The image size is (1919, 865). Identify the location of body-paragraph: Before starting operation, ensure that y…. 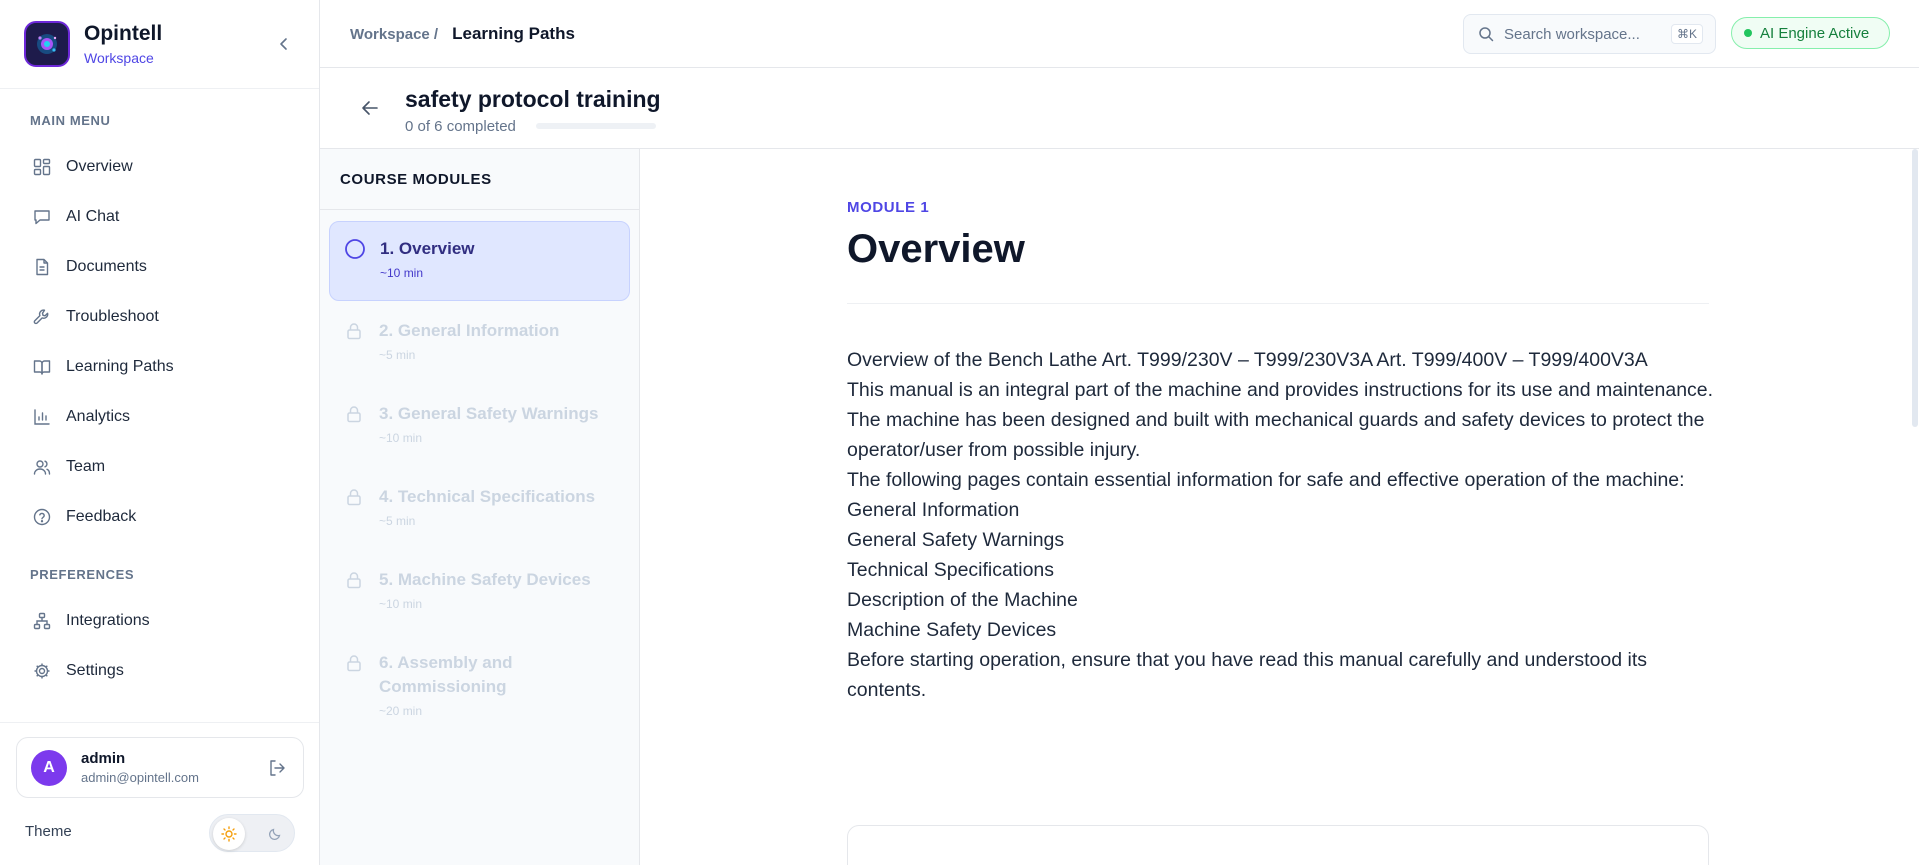
(1247, 675).